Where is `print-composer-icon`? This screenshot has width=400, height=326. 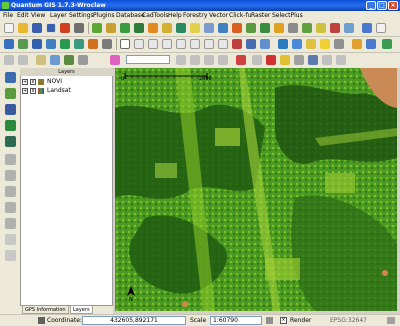 print-composer-icon is located at coordinates (65, 28).